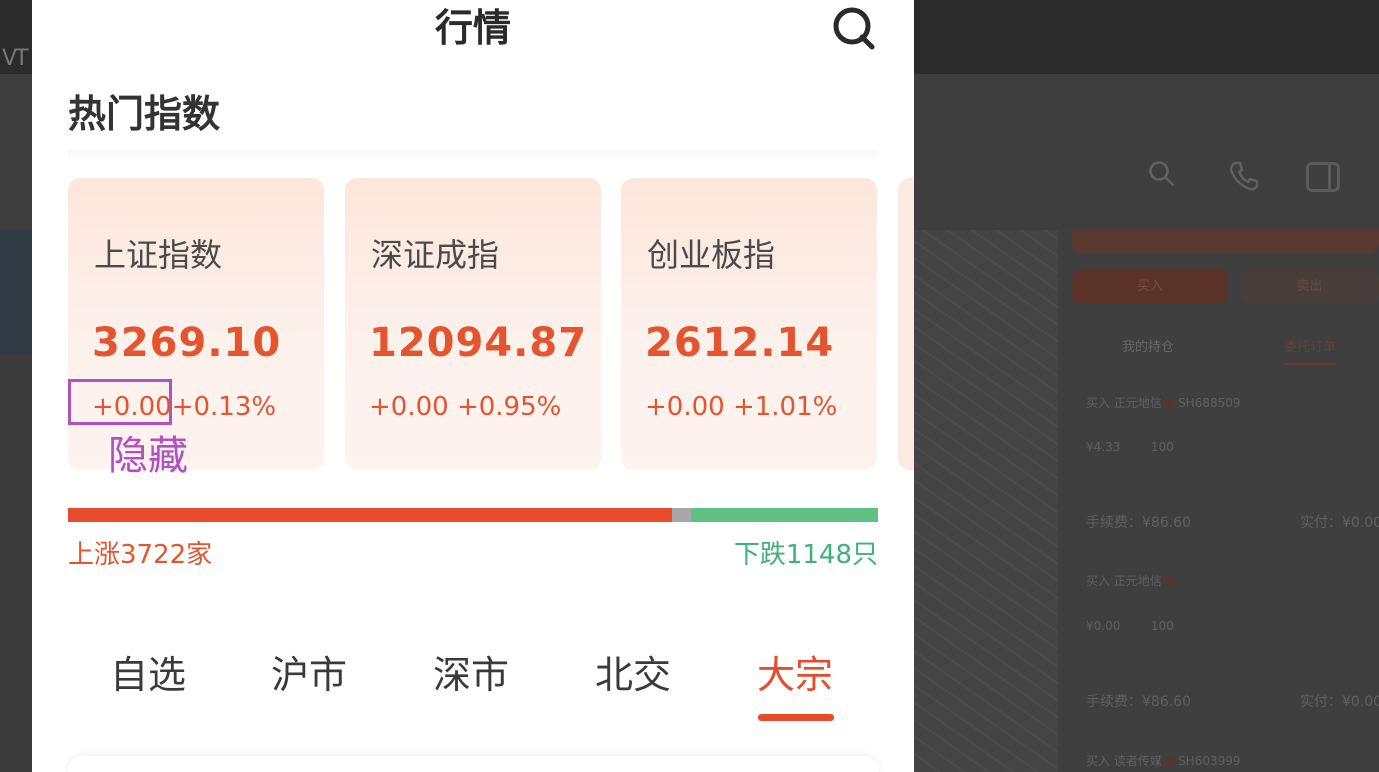 The height and width of the screenshot is (772, 1379). Describe the element at coordinates (906, 324) in the screenshot. I see `index-card-next-peek` at that location.